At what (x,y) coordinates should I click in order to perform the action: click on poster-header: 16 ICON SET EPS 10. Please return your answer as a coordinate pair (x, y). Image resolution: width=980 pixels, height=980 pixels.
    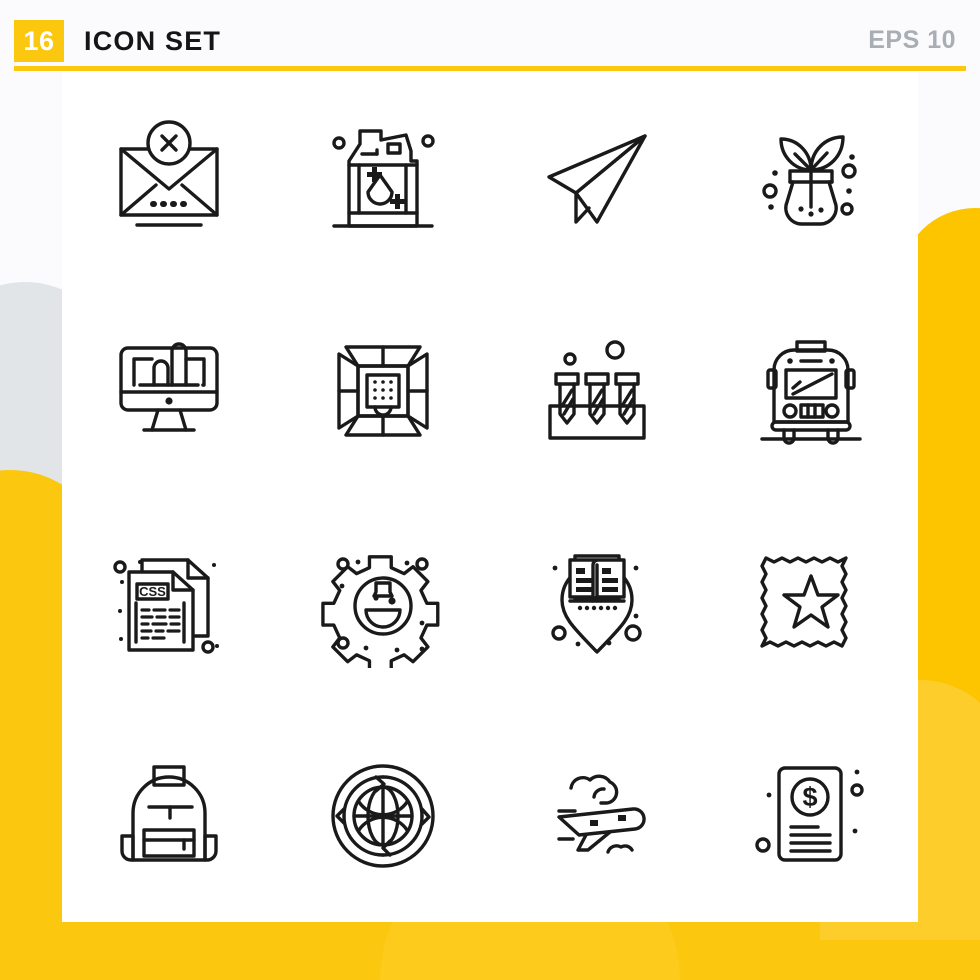
    Looking at the image, I should click on (490, 36).